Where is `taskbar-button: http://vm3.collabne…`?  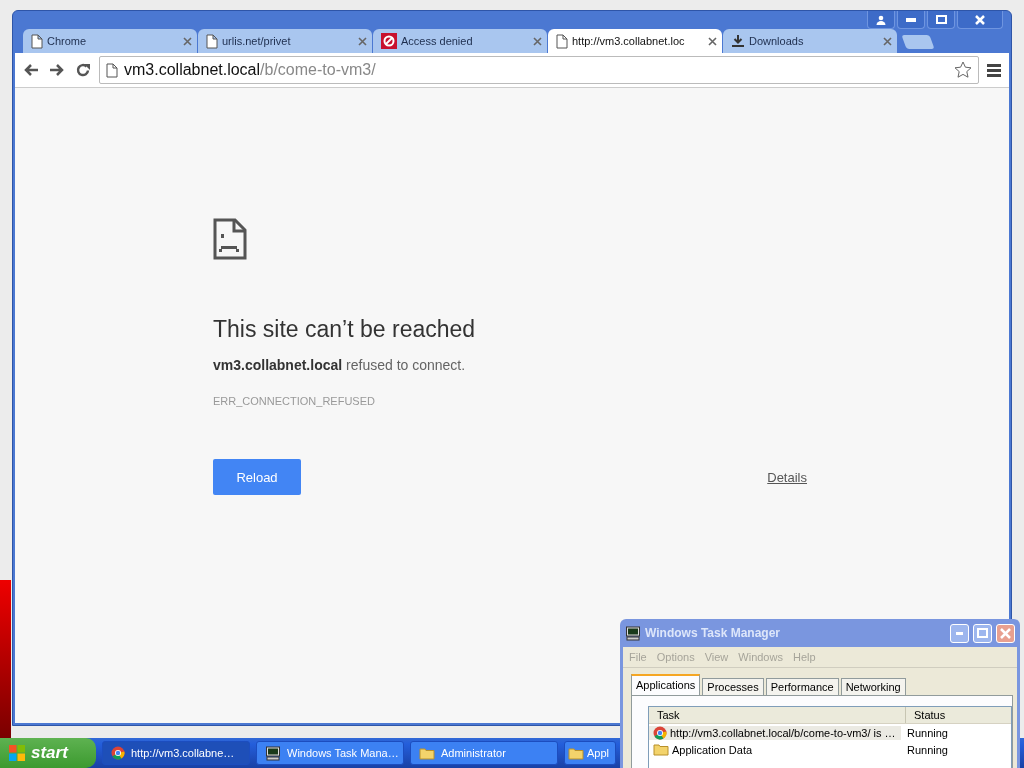
taskbar-button: http://vm3.collabne… is located at coordinates (176, 753).